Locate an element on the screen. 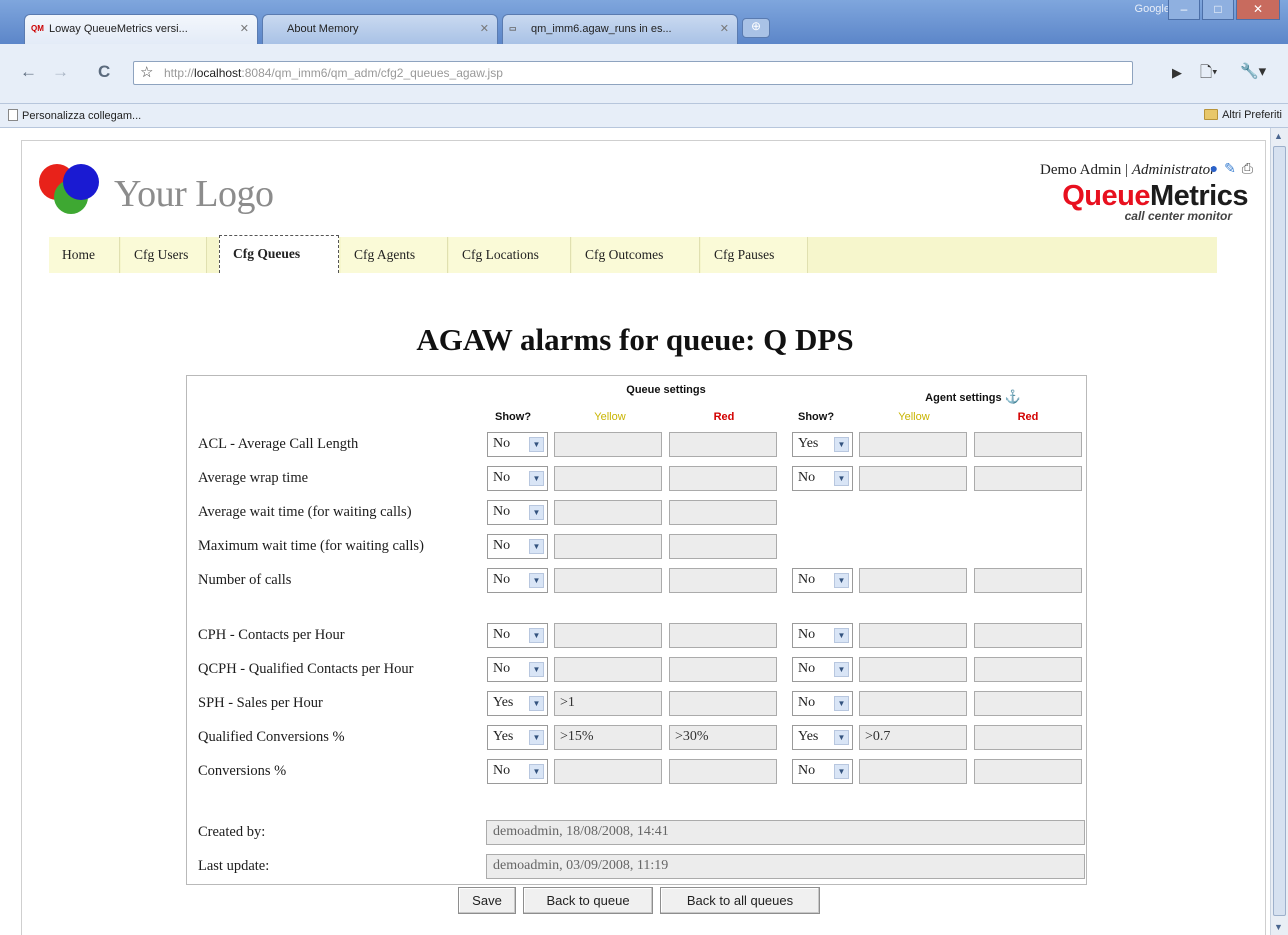 This screenshot has width=1288, height=935. back-to-all-queues-button: Back to all queues is located at coordinates (740, 900).